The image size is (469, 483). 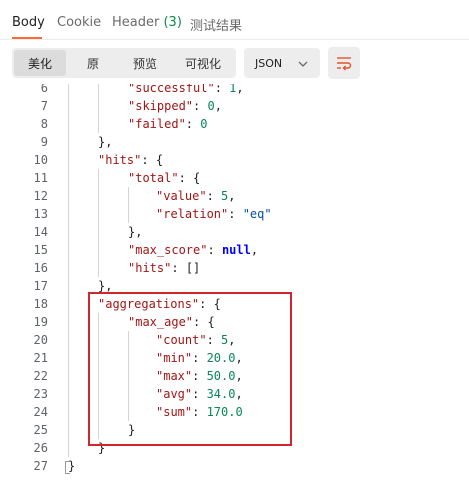 What do you see at coordinates (40, 448) in the screenshot?
I see `line-number: 26` at bounding box center [40, 448].